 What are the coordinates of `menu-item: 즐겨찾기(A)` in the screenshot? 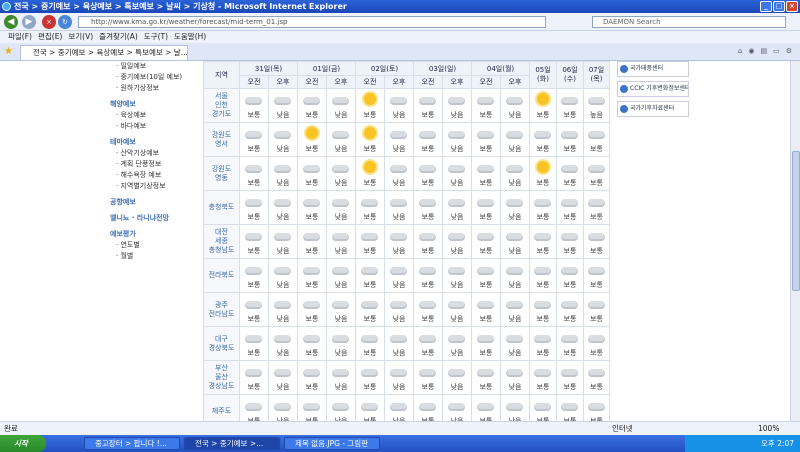 It's located at (118, 37).